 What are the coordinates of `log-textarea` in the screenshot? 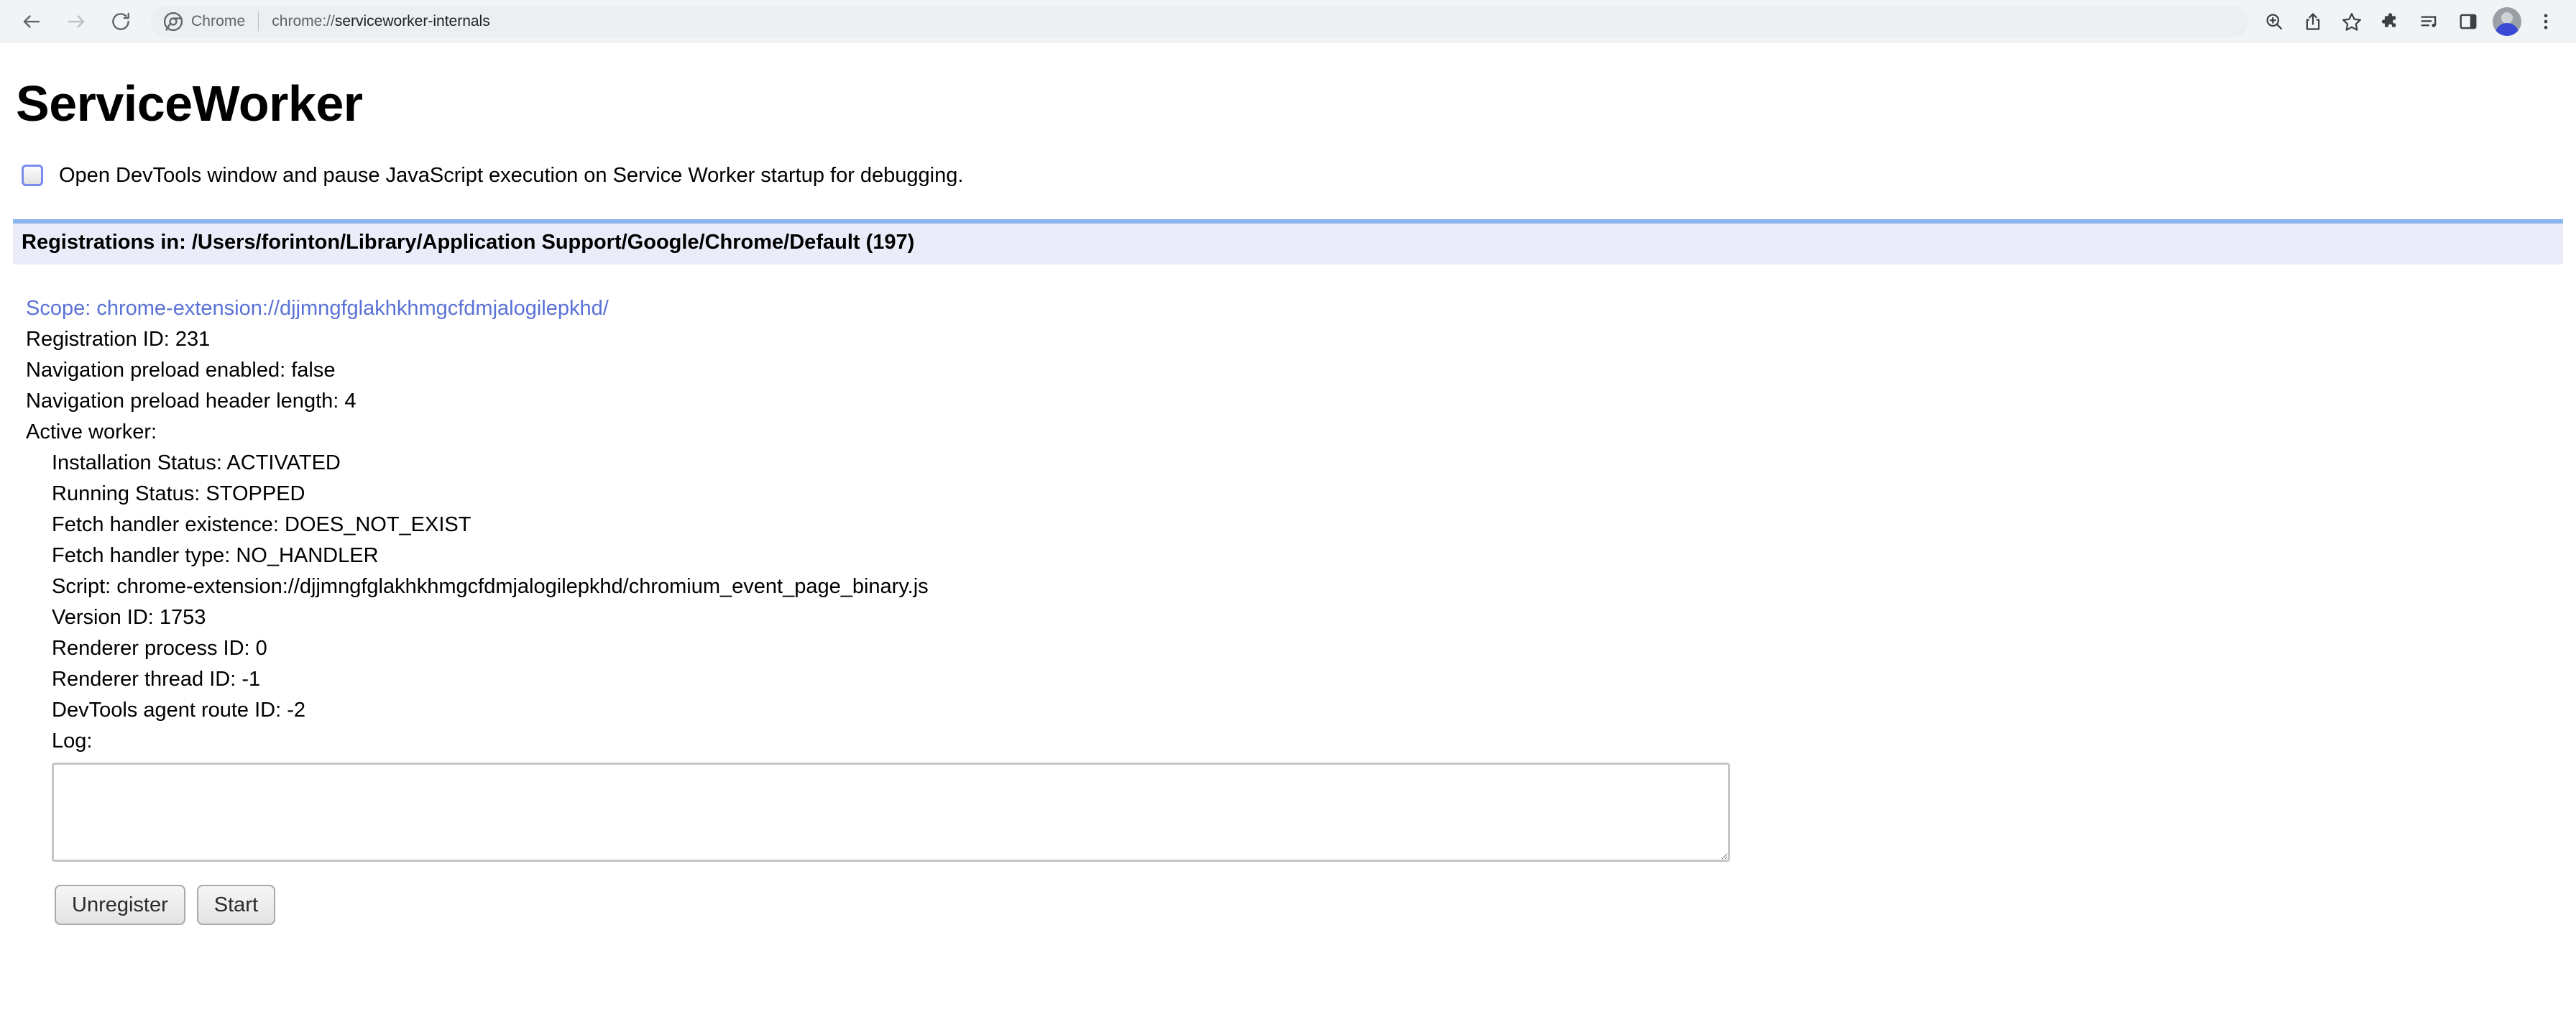 It's located at (891, 812).